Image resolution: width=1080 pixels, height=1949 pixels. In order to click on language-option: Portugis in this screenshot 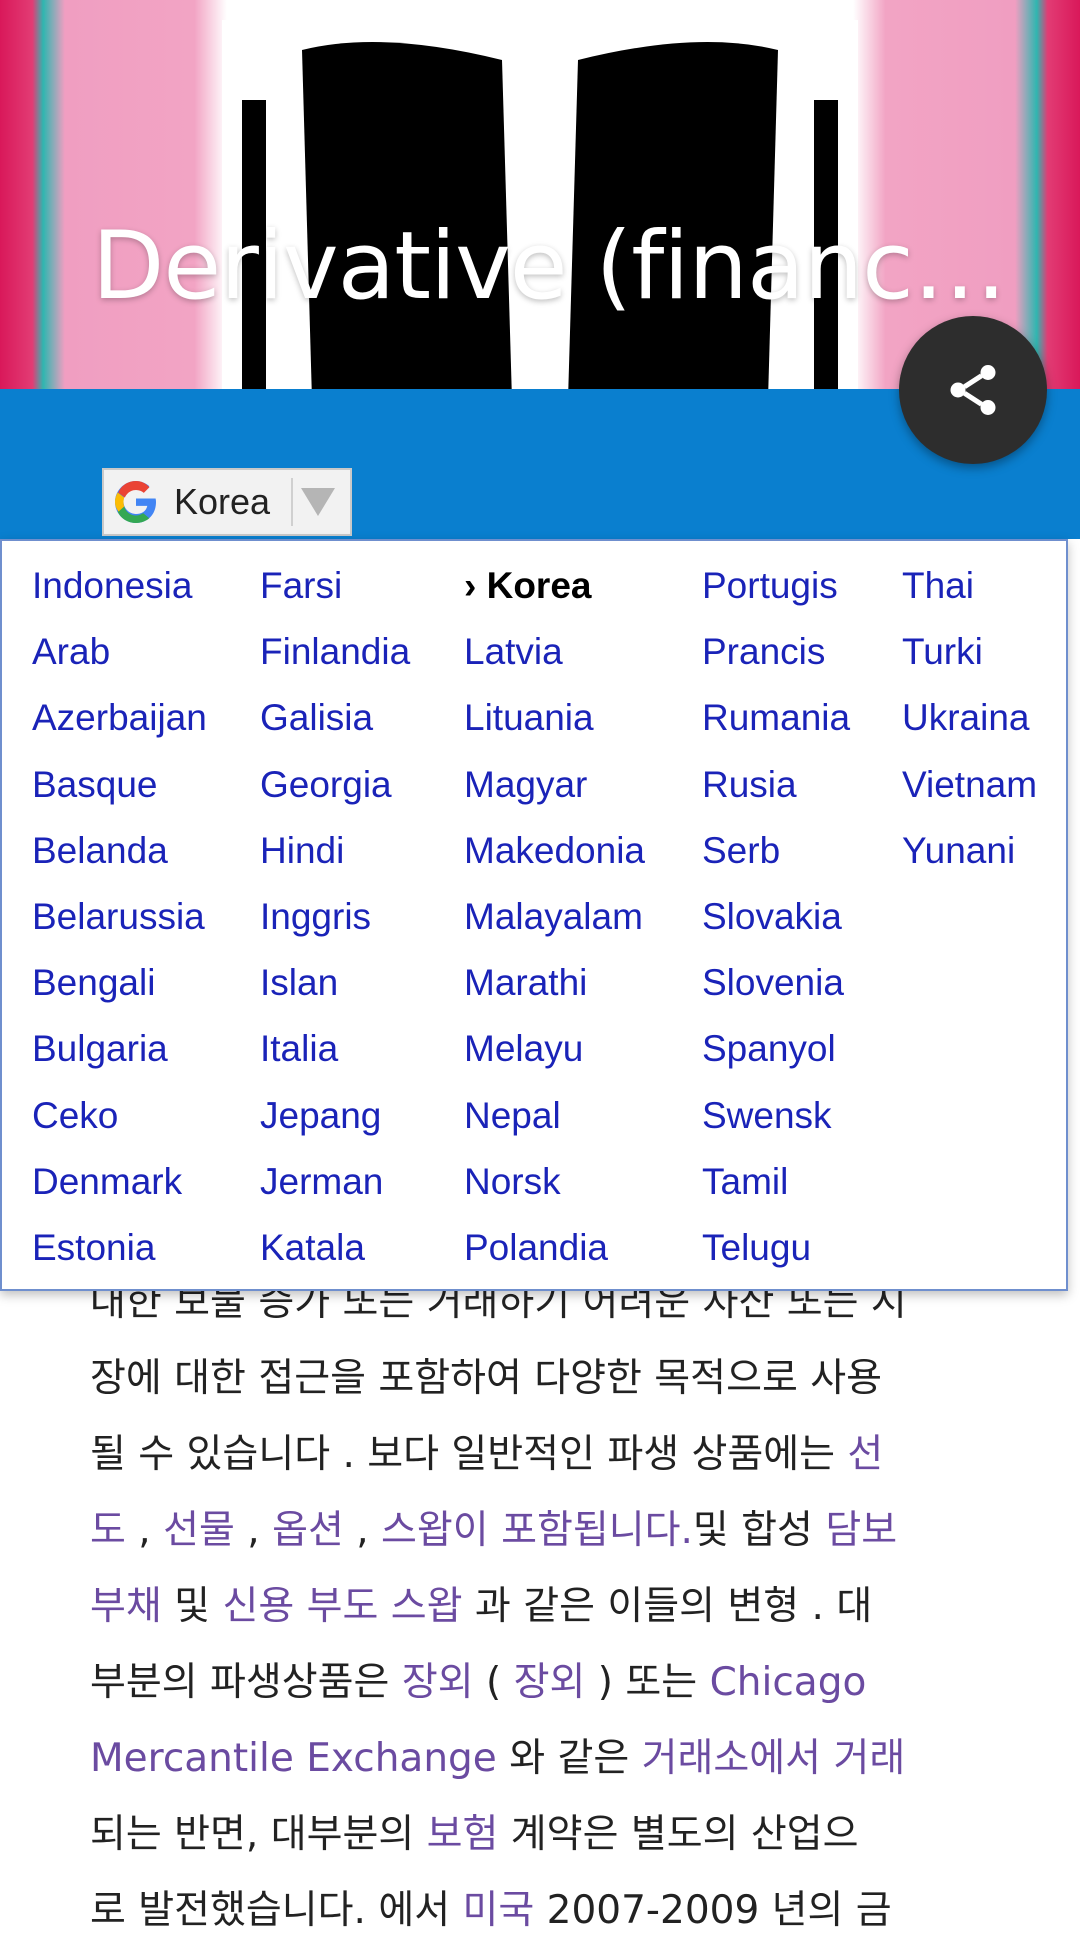, I will do `click(770, 586)`.